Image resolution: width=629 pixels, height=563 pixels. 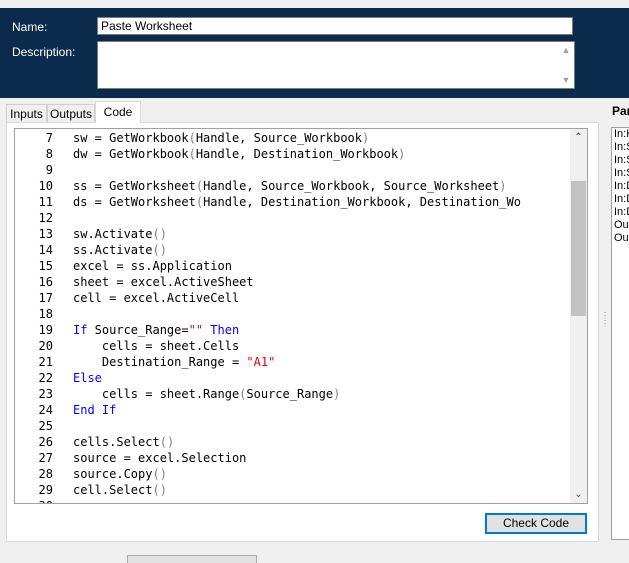 I want to click on line-number: 8, so click(x=49, y=154).